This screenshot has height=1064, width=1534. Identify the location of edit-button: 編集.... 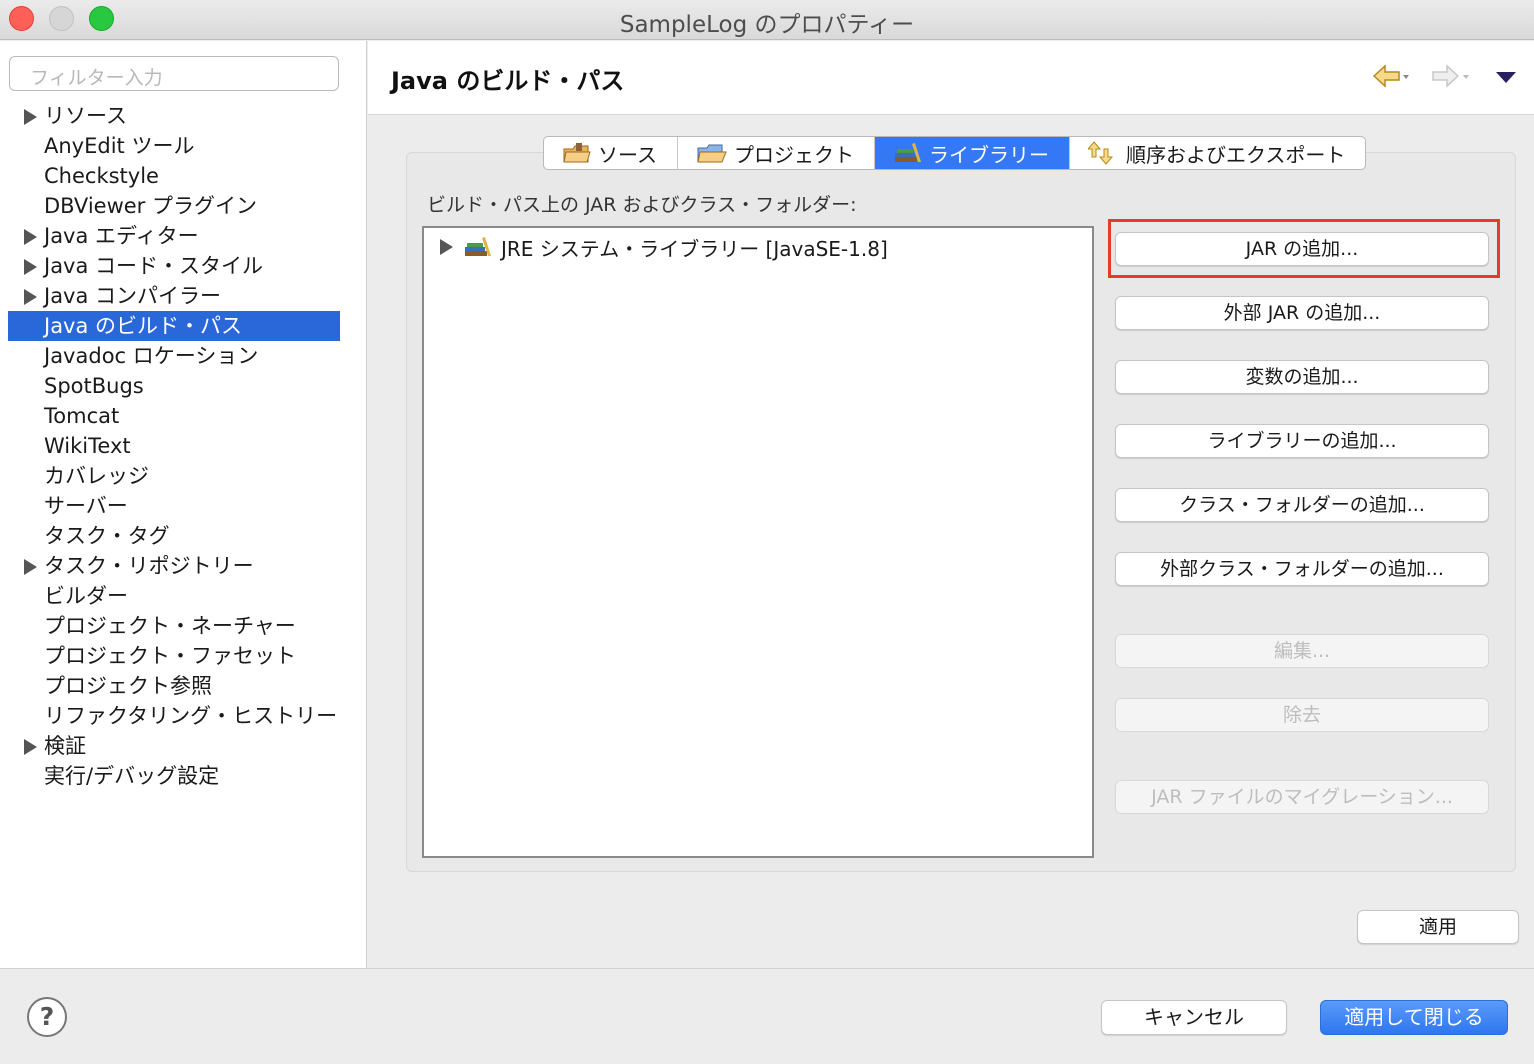
(1302, 651).